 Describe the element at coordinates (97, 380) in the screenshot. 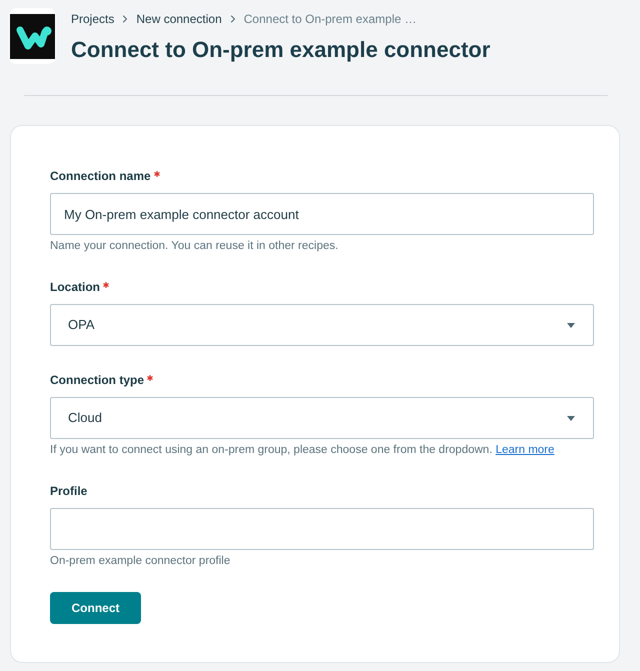

I see `field-label: Connection type` at that location.